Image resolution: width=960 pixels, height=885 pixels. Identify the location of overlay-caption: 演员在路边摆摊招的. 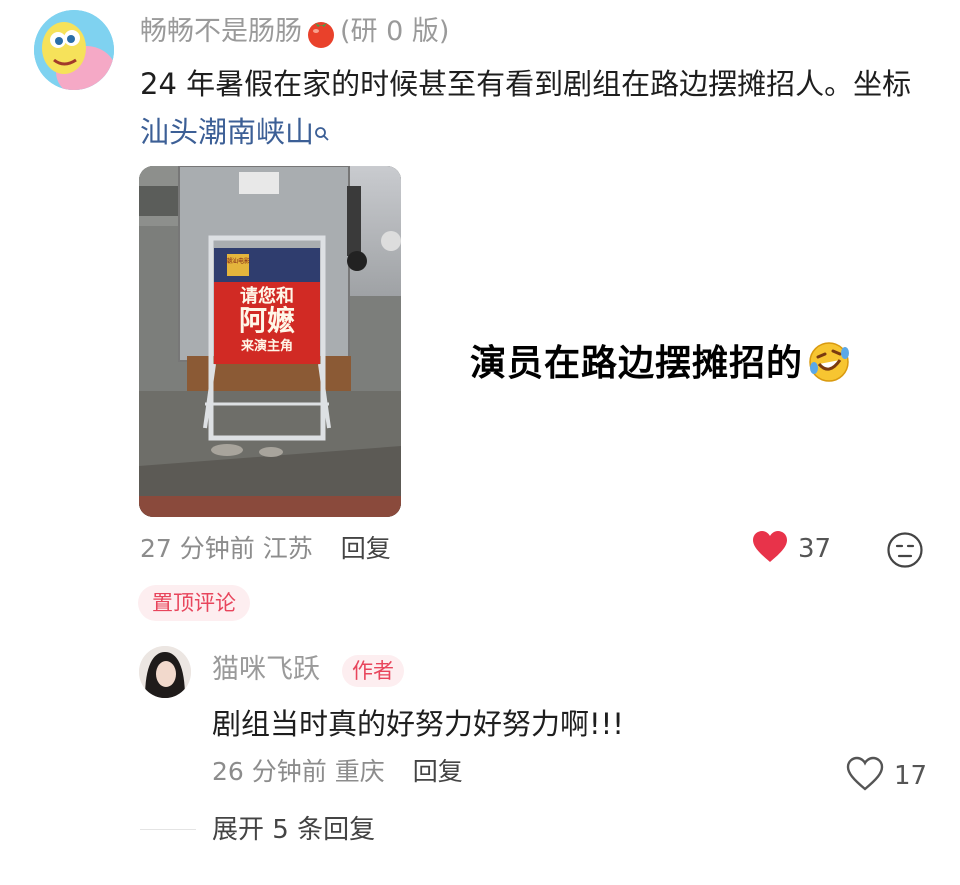
(660, 364).